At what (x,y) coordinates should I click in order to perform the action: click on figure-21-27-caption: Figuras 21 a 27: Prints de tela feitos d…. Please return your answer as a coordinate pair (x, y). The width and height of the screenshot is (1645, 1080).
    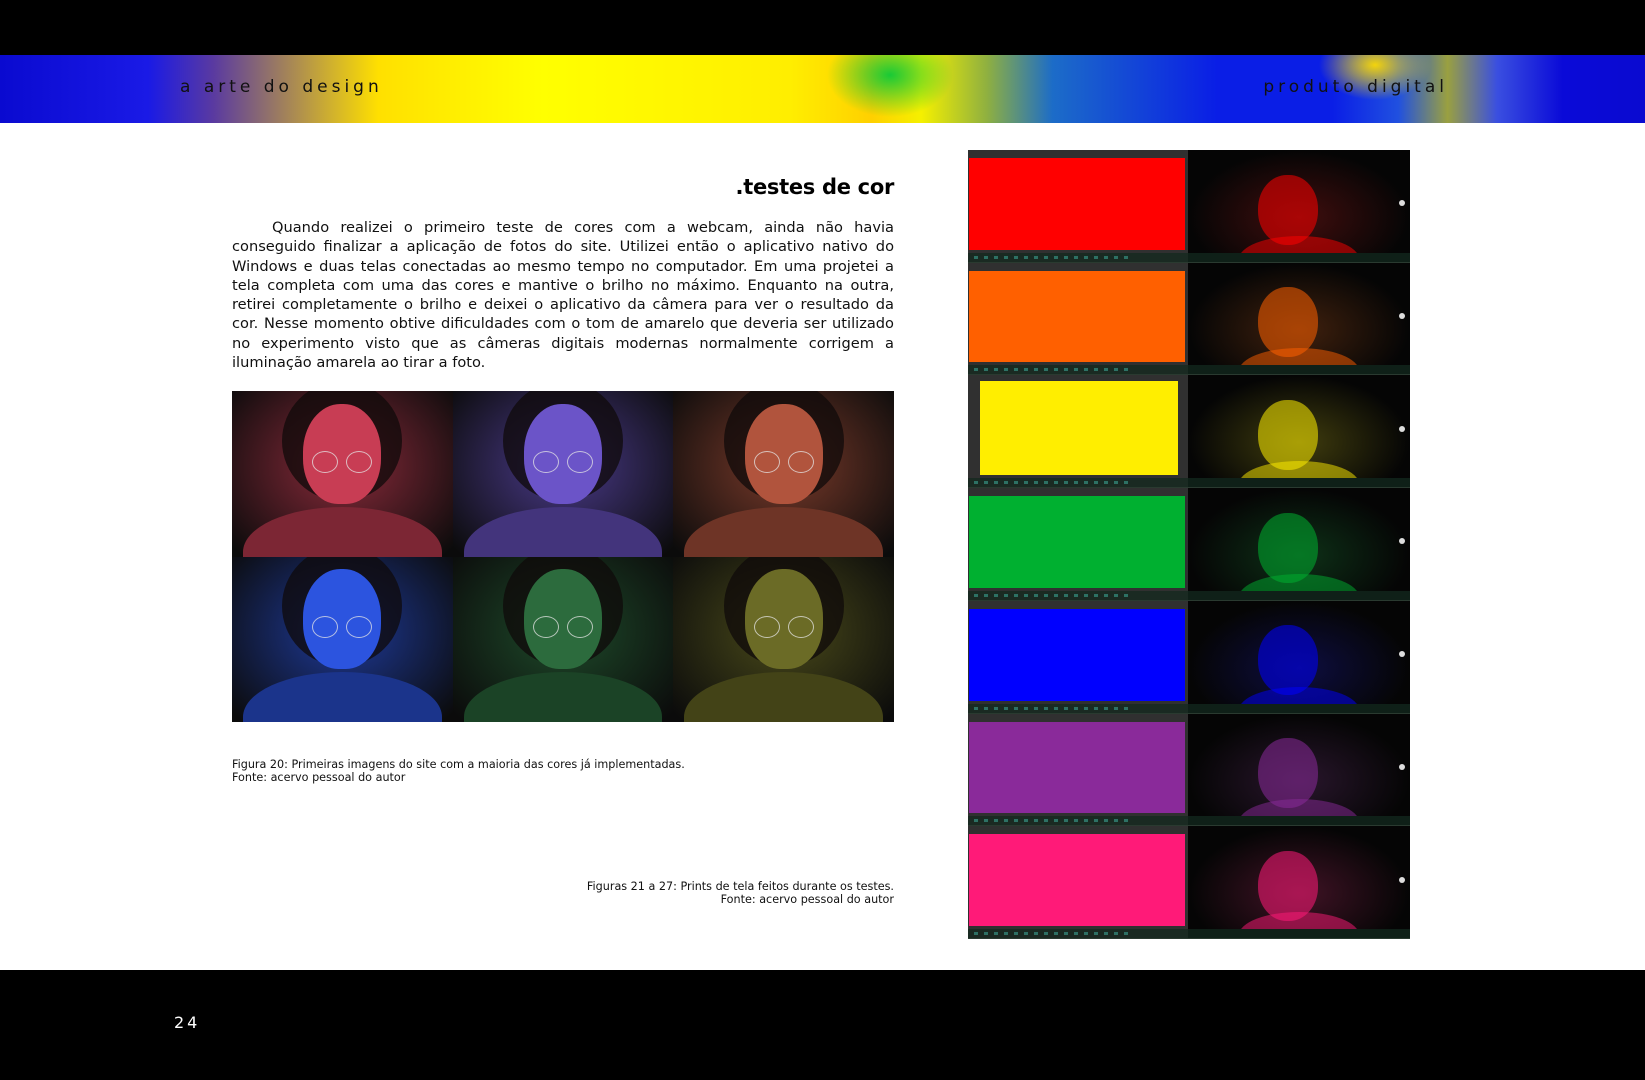
    Looking at the image, I should click on (740, 893).